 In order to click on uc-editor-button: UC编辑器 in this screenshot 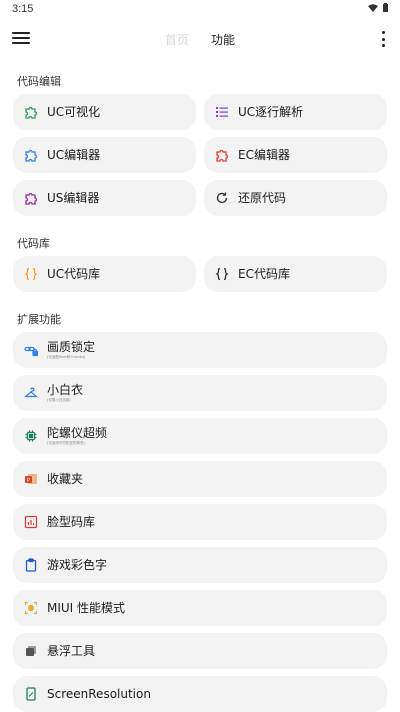, I will do `click(104, 155)`.